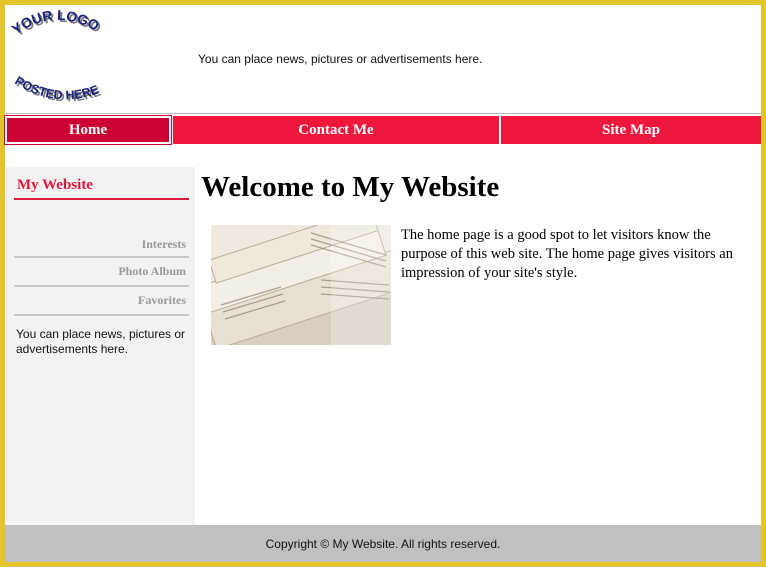  Describe the element at coordinates (57, 88) in the screenshot. I see `logo-bottom-text: POSTED HERE` at that location.